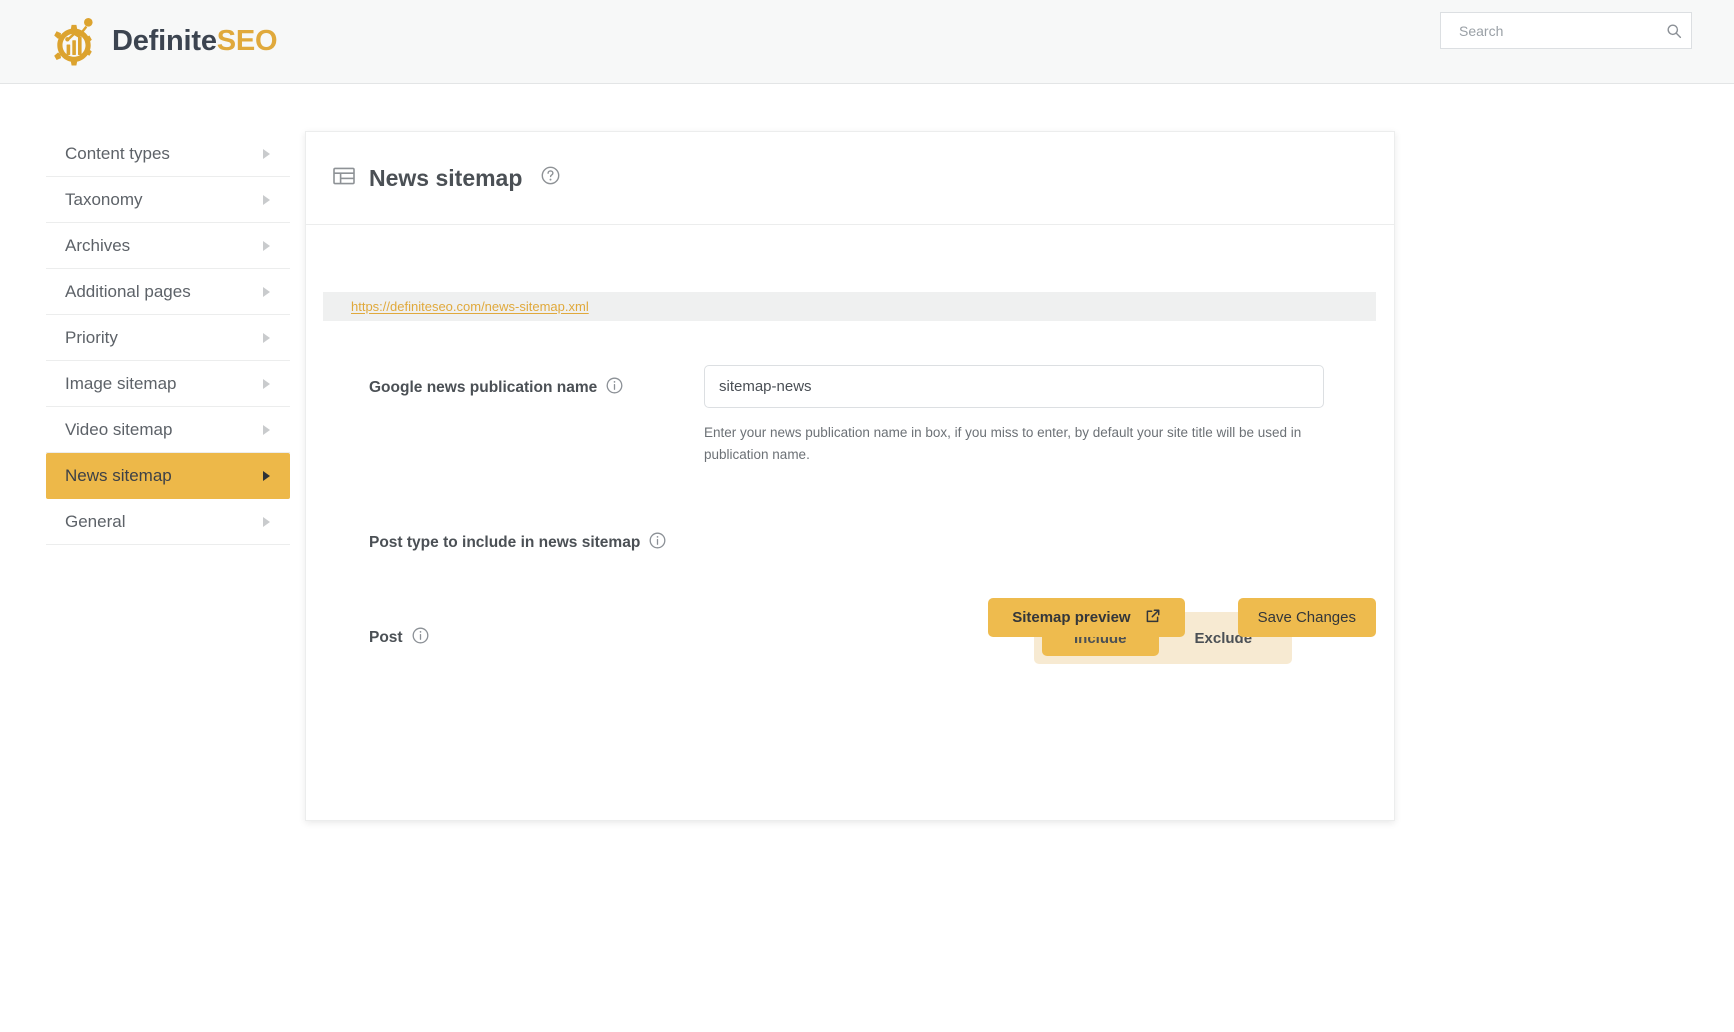 This screenshot has width=1734, height=1032. Describe the element at coordinates (849, 306) in the screenshot. I see `sitemap-url-bar: https://definiteseo.com/news-sitemap.xml` at that location.